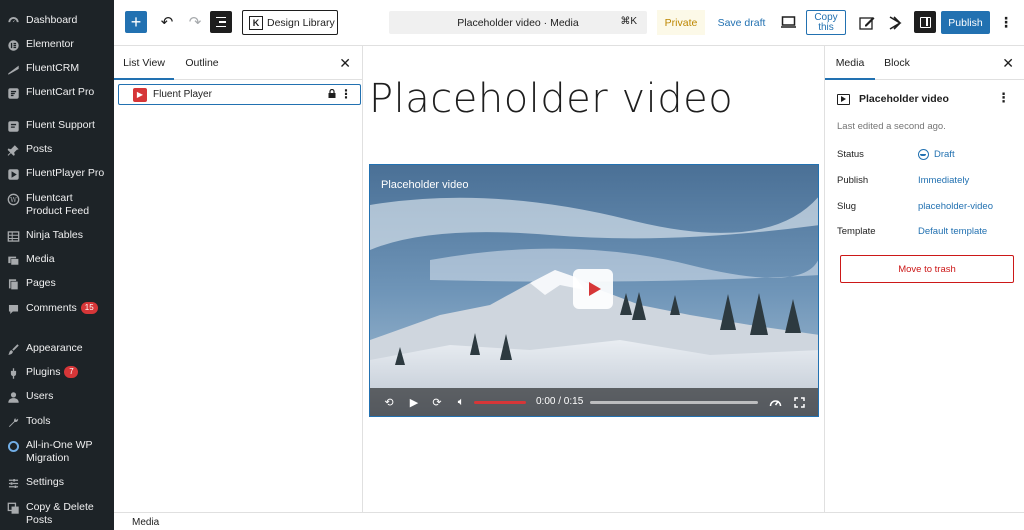 The width and height of the screenshot is (1024, 530). Describe the element at coordinates (332, 94) in the screenshot. I see `lock-icon` at that location.